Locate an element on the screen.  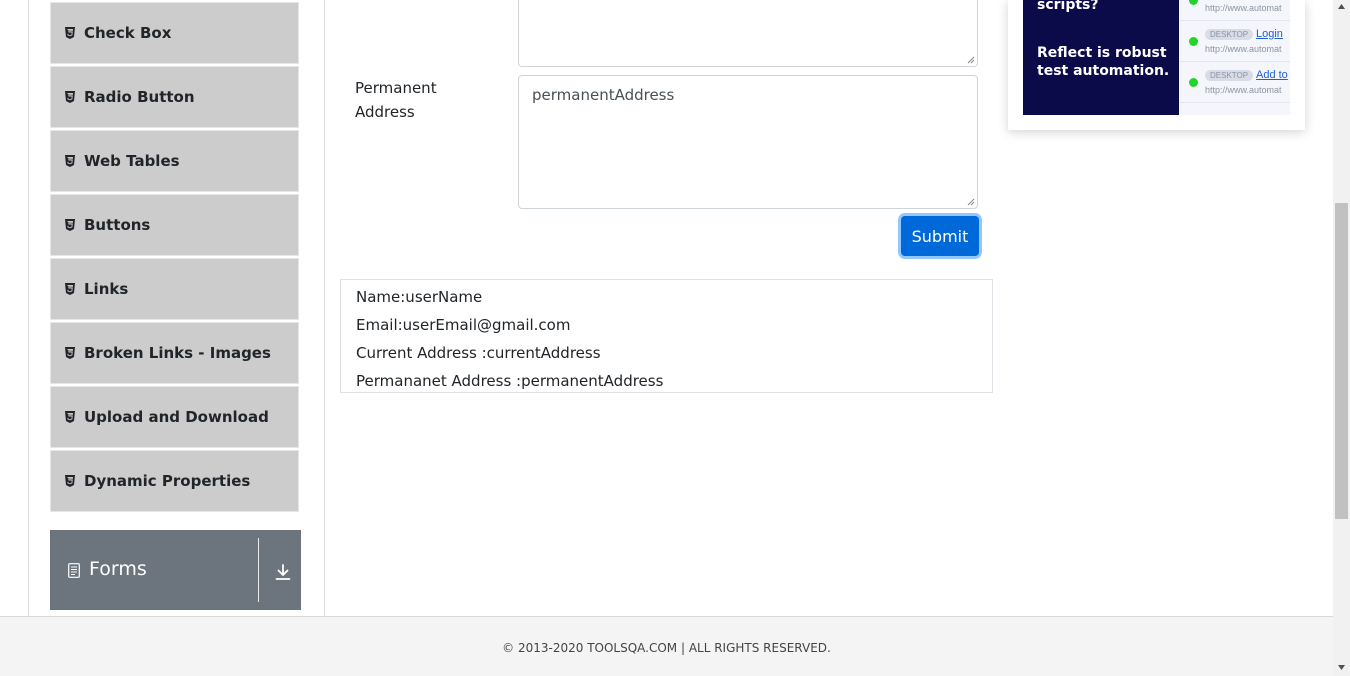
ad-link: Login is located at coordinates (1269, 34).